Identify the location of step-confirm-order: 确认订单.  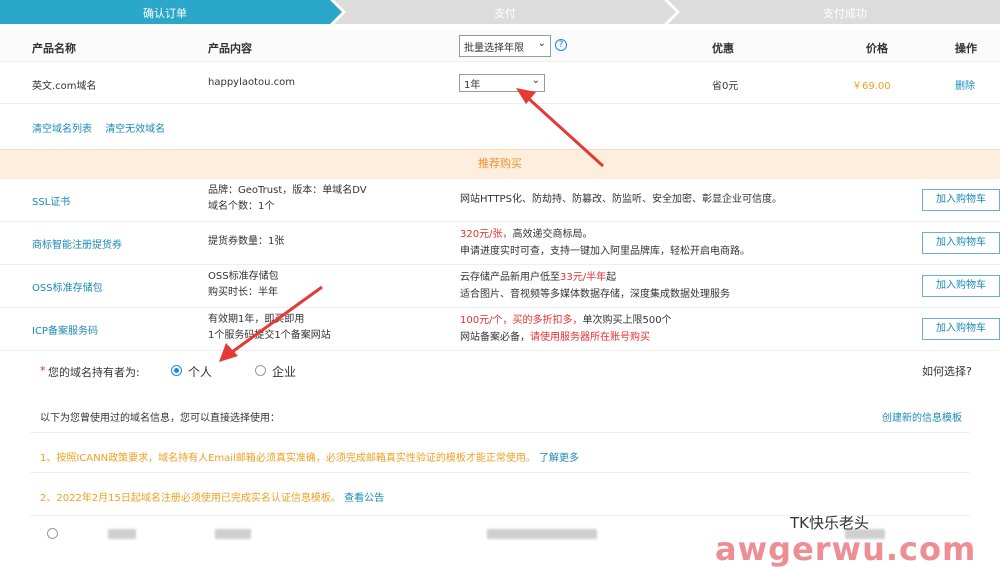
(165, 13).